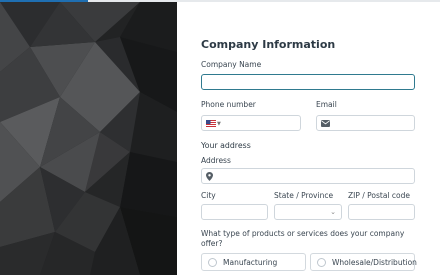 Image resolution: width=440 pixels, height=275 pixels. What do you see at coordinates (209, 176) in the screenshot?
I see `map-pin-icon` at bounding box center [209, 176].